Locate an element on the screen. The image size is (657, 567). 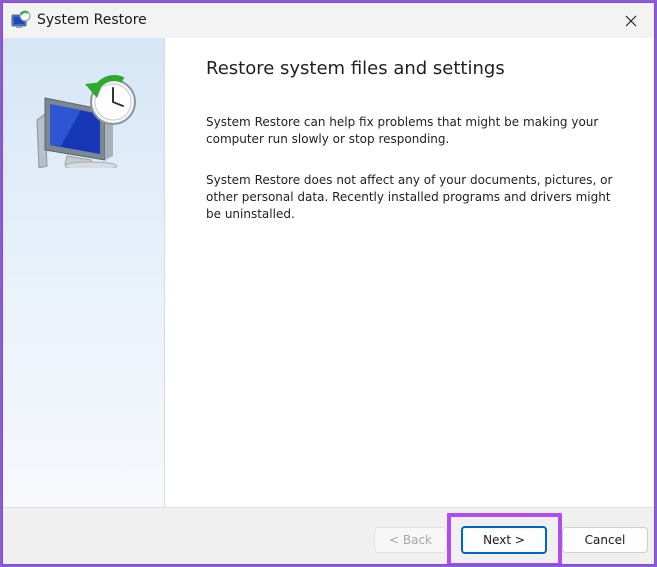
close-button is located at coordinates (631, 20).